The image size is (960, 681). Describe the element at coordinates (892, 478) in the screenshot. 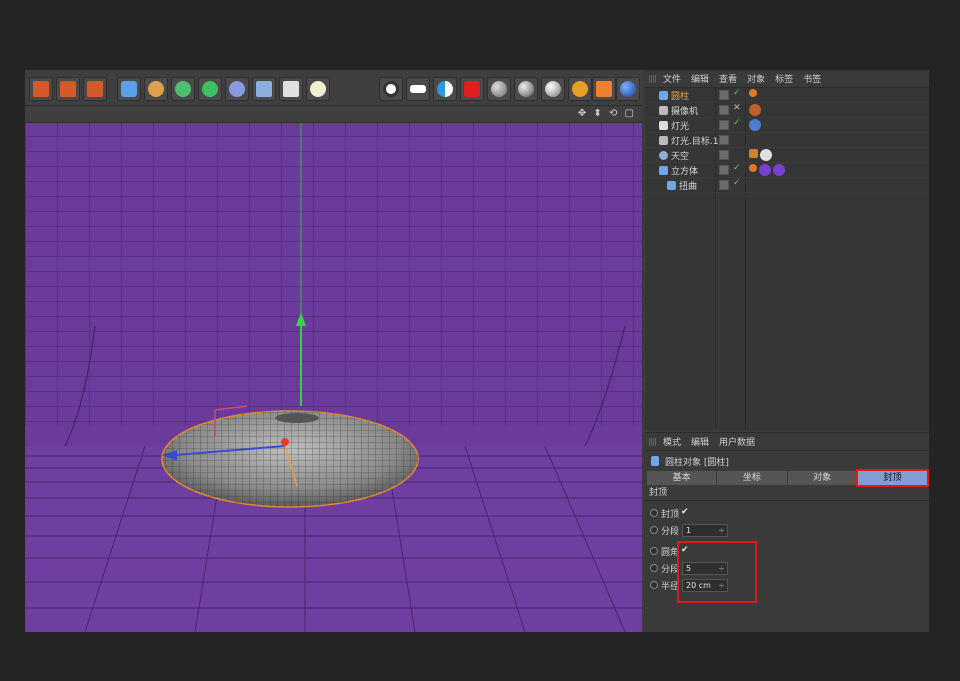

I see `tab-caps: 封顶` at that location.